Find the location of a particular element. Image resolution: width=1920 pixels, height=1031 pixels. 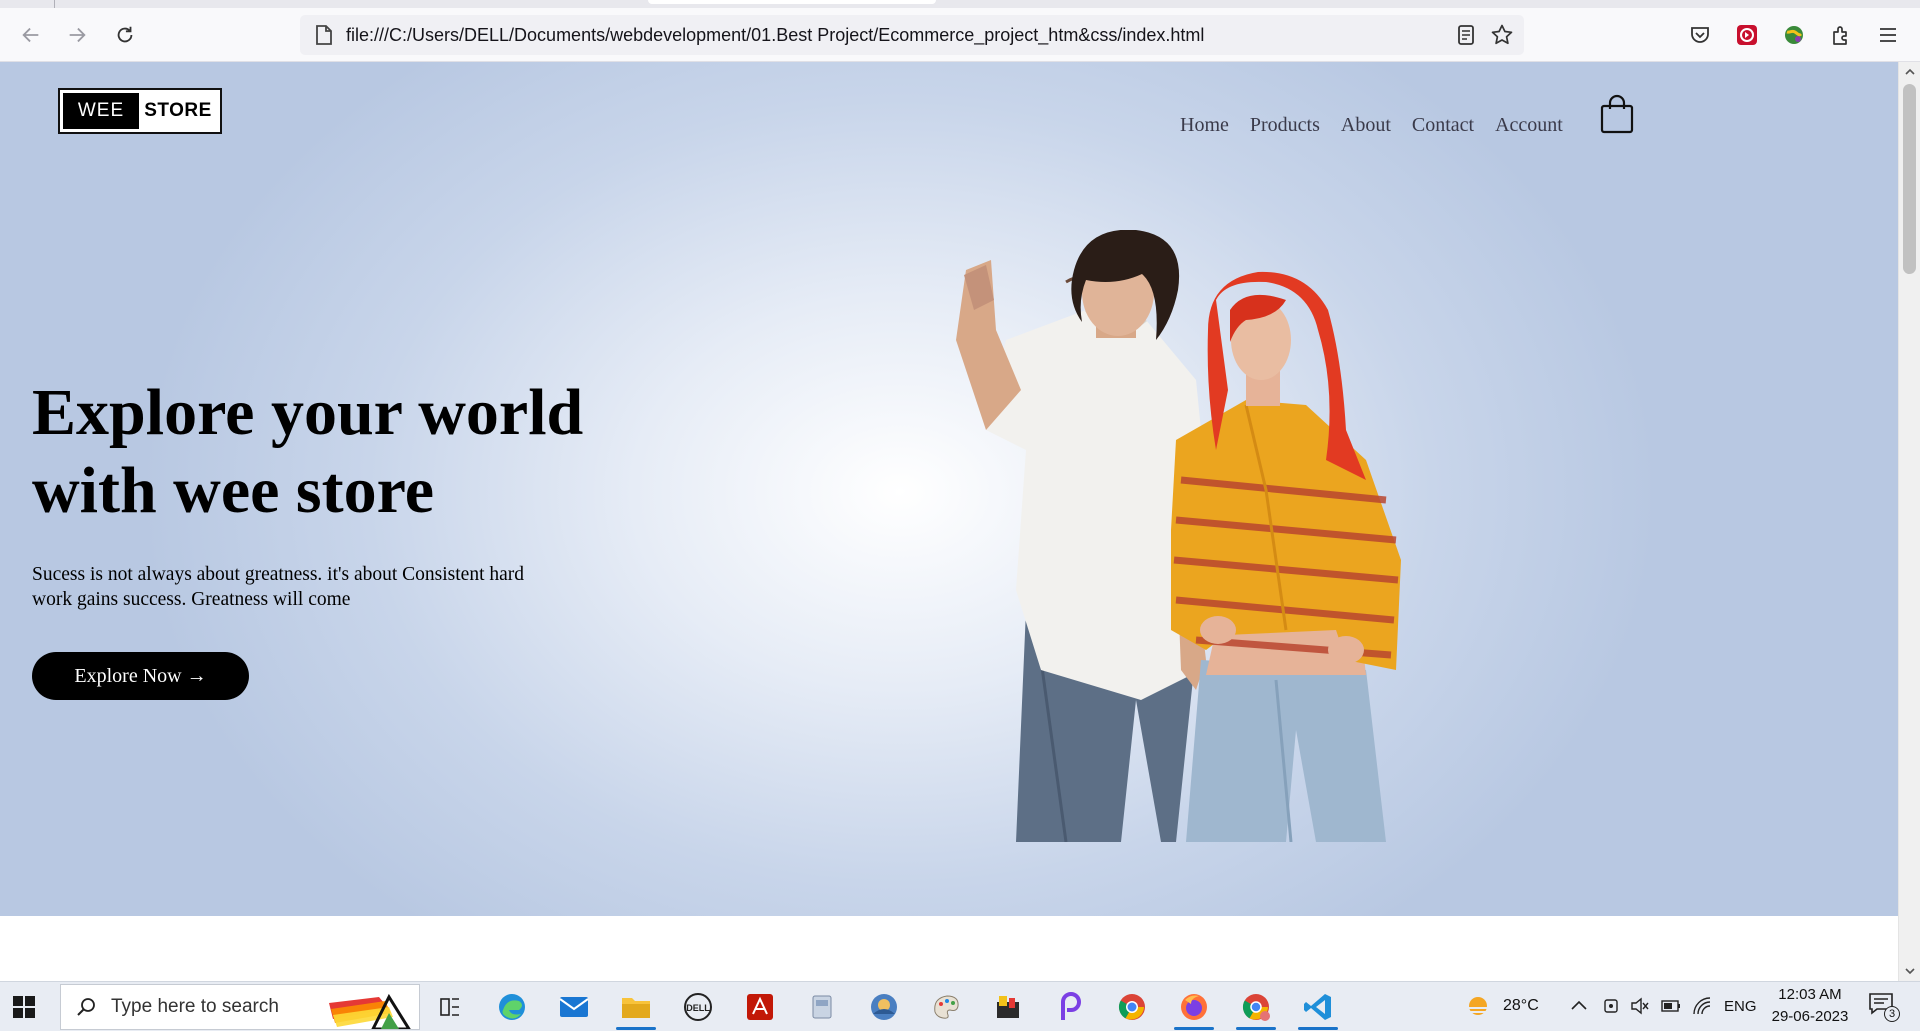

photos-icon is located at coordinates (884, 1007).